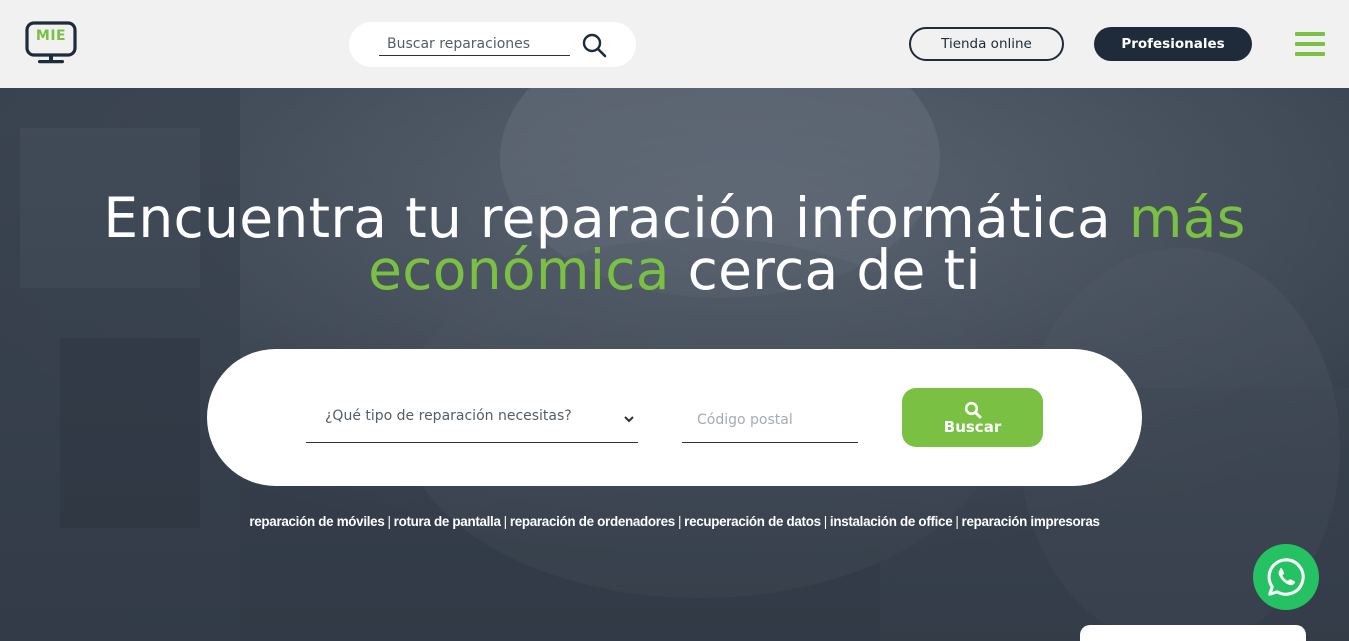  What do you see at coordinates (519, 270) in the screenshot?
I see `hero-title-highlight-2: económica` at bounding box center [519, 270].